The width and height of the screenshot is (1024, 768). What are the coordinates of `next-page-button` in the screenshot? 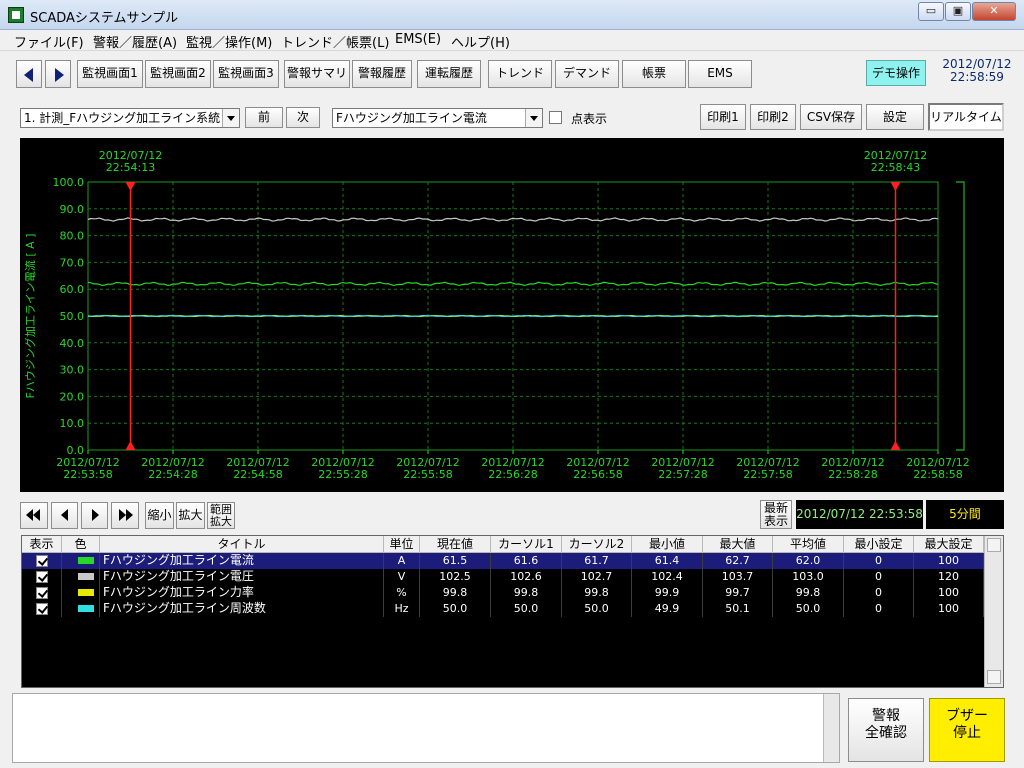 It's located at (94, 515).